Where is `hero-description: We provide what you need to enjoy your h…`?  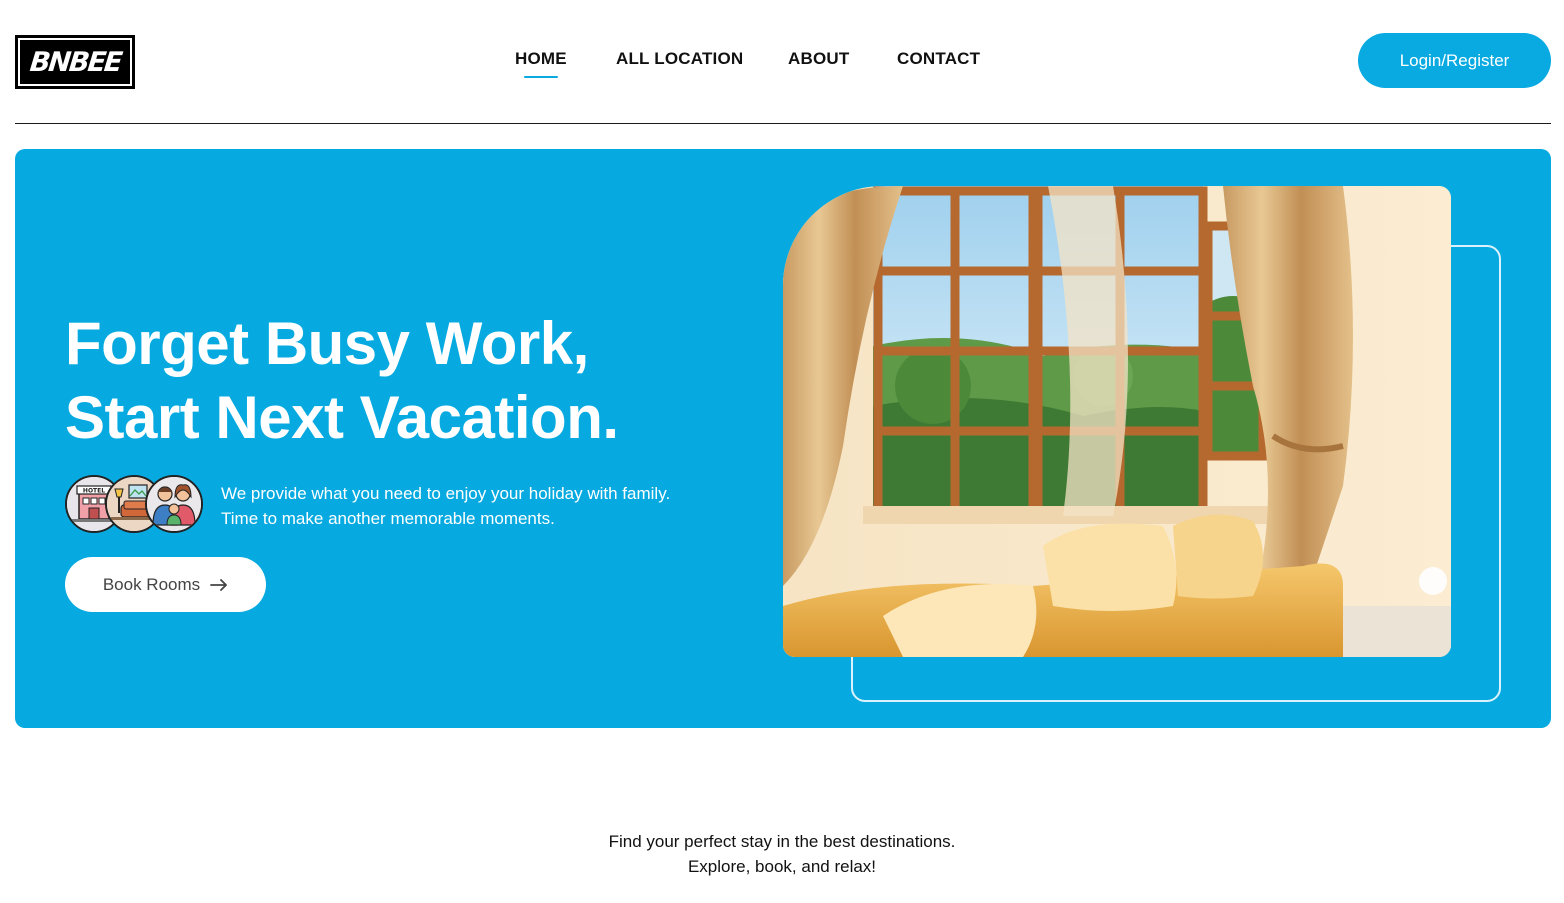
hero-description: We provide what you need to enjoy your h… is located at coordinates (445, 506).